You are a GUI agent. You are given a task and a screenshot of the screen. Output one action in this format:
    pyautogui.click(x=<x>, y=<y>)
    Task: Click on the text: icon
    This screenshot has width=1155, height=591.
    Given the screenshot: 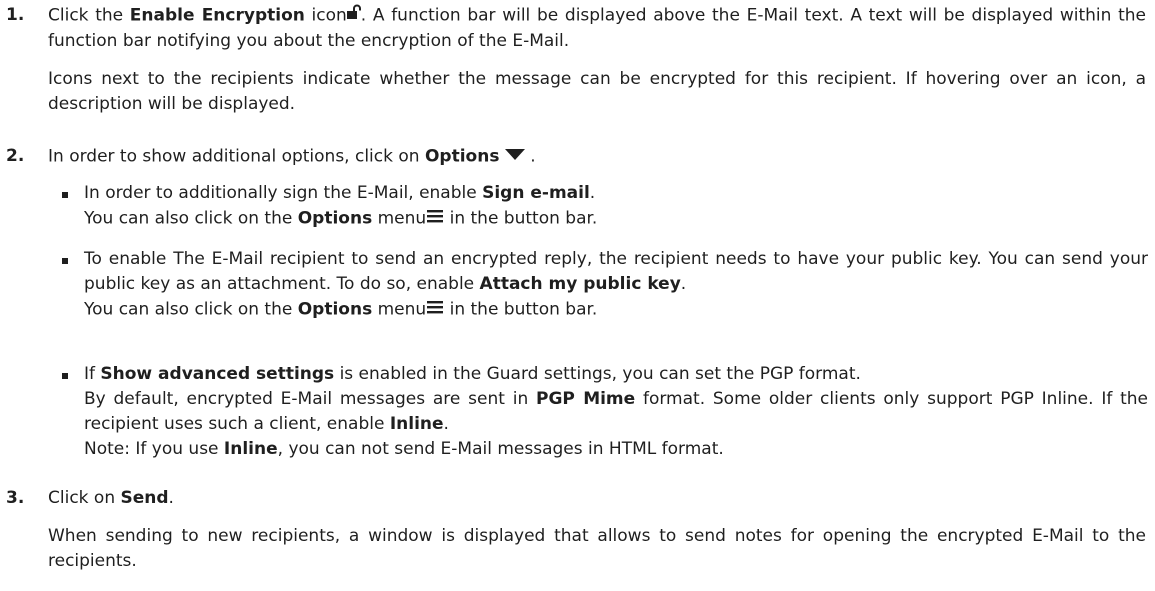 What is the action you would take?
    pyautogui.click(x=325, y=15)
    